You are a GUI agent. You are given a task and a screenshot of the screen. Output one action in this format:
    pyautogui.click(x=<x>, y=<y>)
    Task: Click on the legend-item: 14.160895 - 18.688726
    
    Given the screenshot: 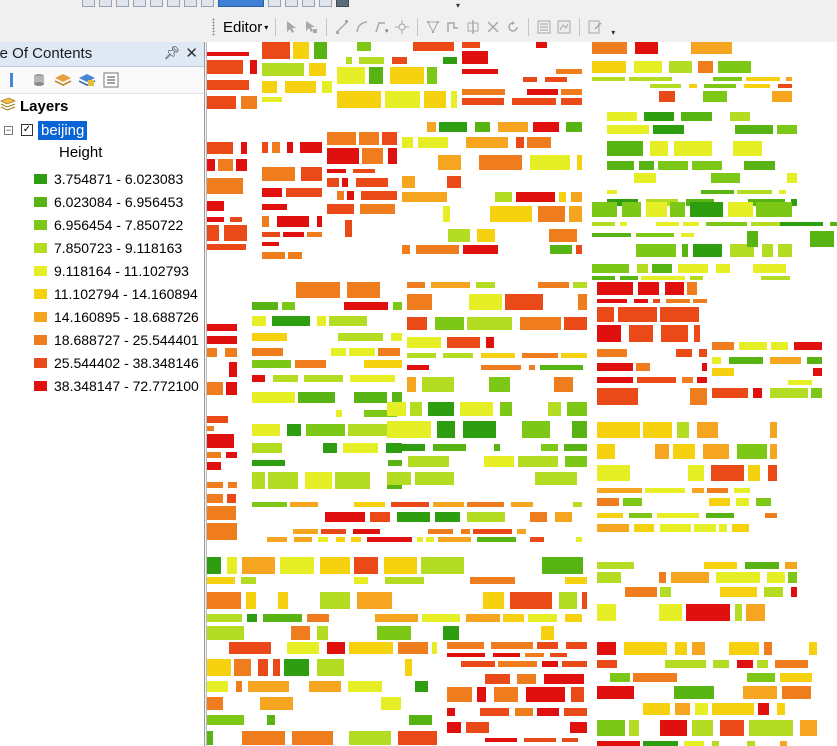 What is the action you would take?
    pyautogui.click(x=119, y=316)
    